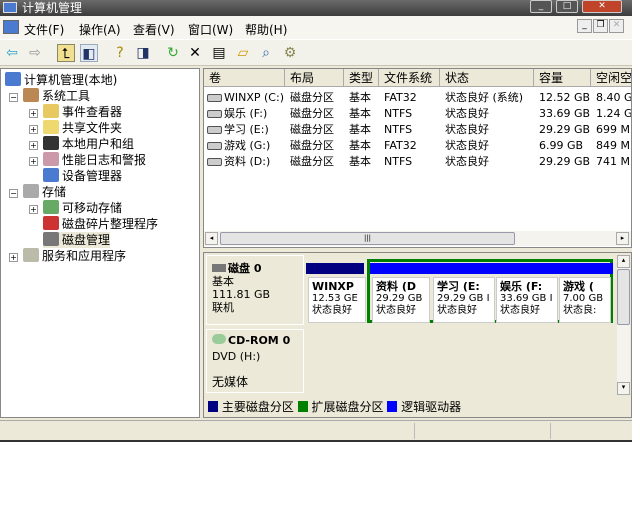 Image resolution: width=640 pixels, height=512 pixels. What do you see at coordinates (92, 128) in the screenshot?
I see `tree-label: 共享文件夹` at bounding box center [92, 128].